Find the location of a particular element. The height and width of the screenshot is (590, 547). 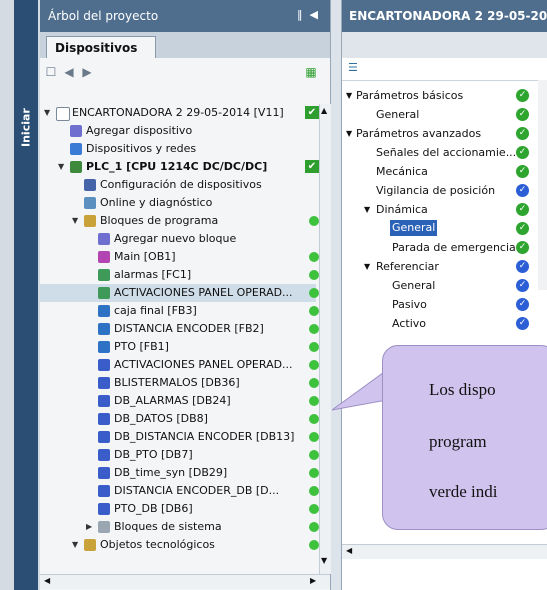

tree-item-block: caja final [FB3] is located at coordinates (179, 311).